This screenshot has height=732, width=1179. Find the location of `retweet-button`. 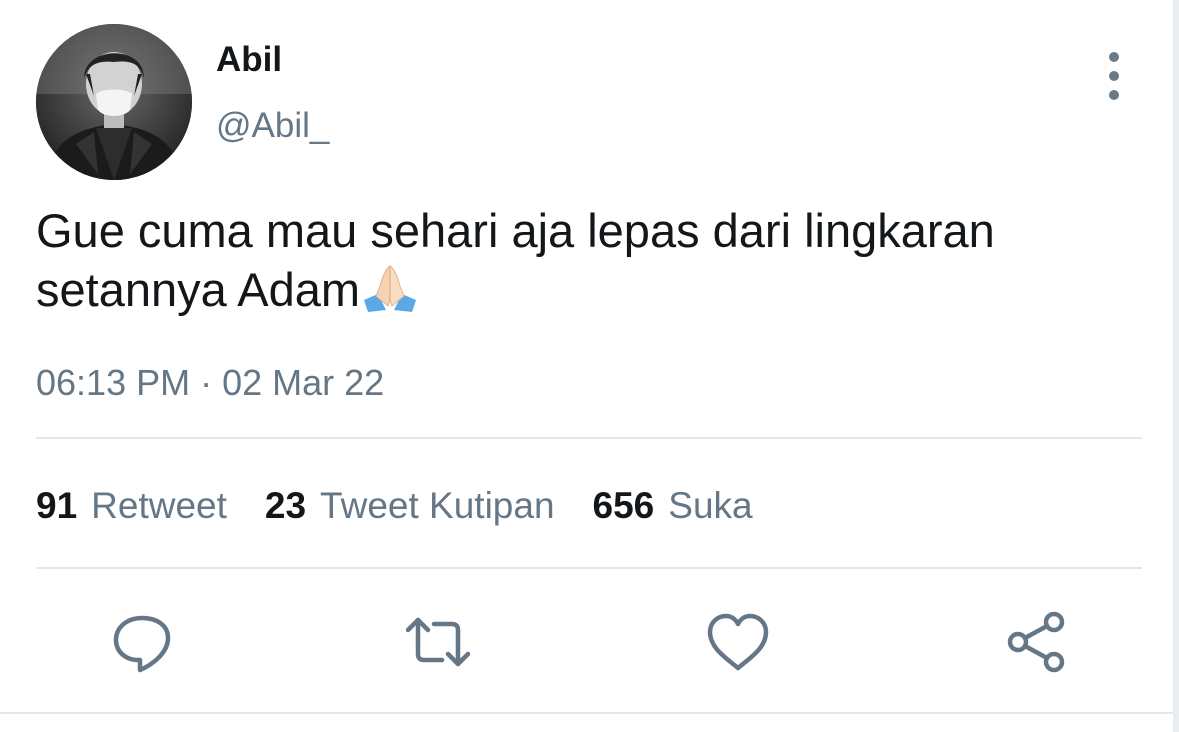

retweet-button is located at coordinates (438, 642).